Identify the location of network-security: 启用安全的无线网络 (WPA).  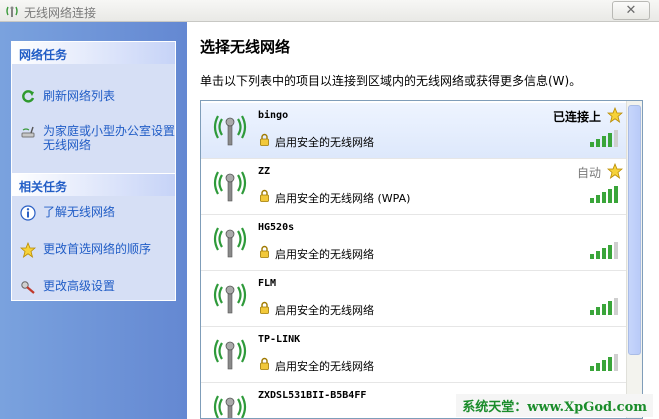
(343, 198).